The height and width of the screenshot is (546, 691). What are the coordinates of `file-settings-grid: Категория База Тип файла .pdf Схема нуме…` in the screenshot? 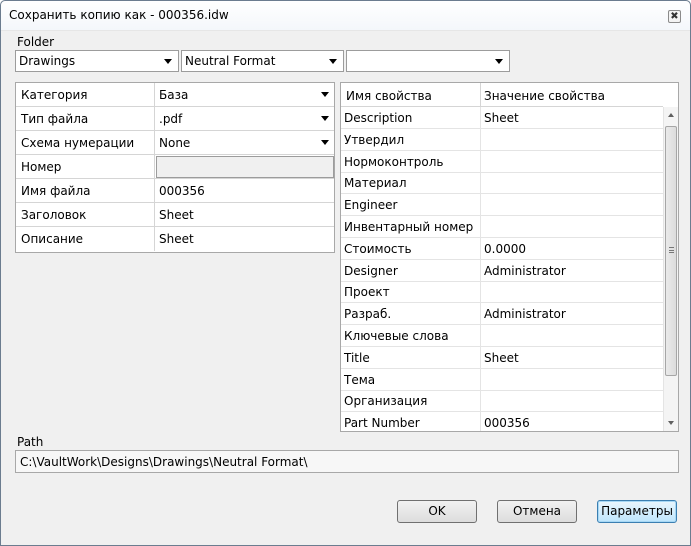 It's located at (175, 167).